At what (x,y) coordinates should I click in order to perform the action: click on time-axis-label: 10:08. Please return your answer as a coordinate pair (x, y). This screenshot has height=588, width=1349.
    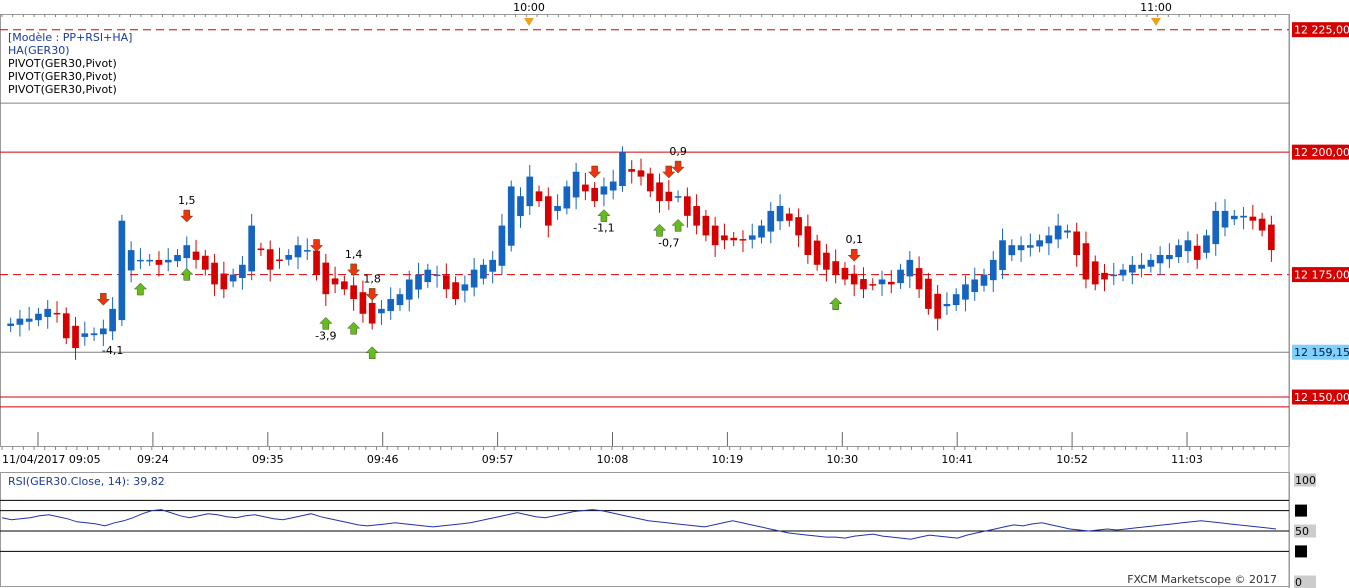
    Looking at the image, I should click on (613, 459).